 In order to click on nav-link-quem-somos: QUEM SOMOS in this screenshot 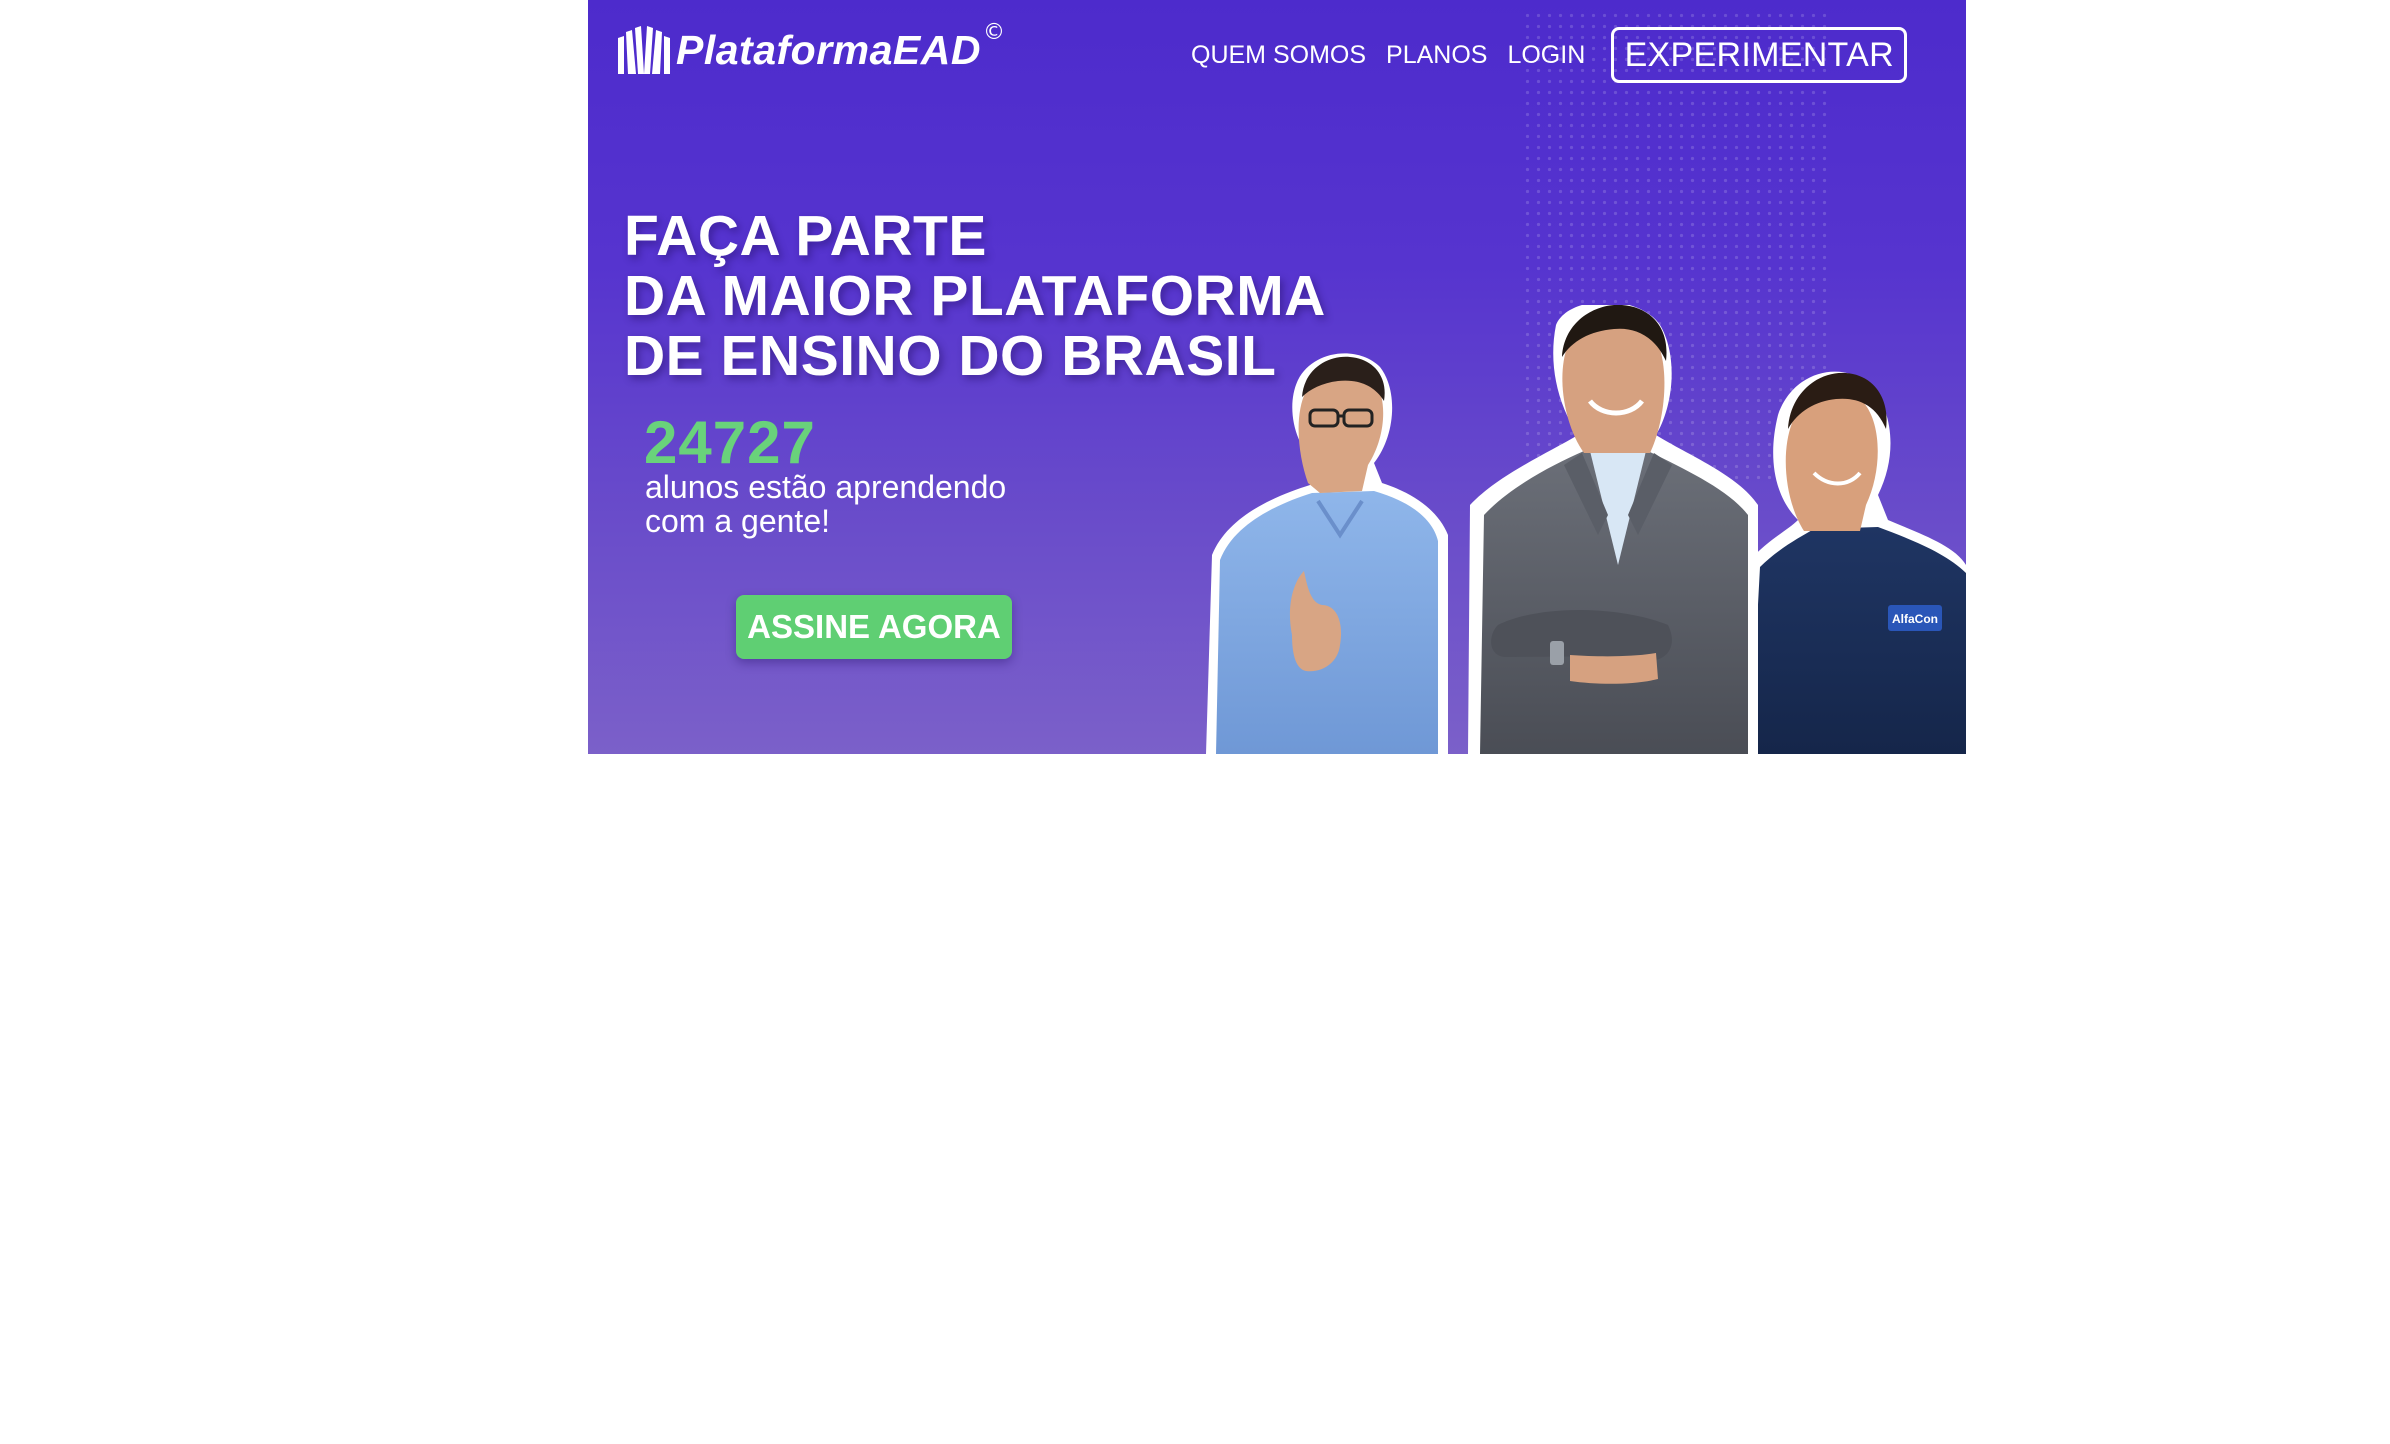, I will do `click(1278, 55)`.